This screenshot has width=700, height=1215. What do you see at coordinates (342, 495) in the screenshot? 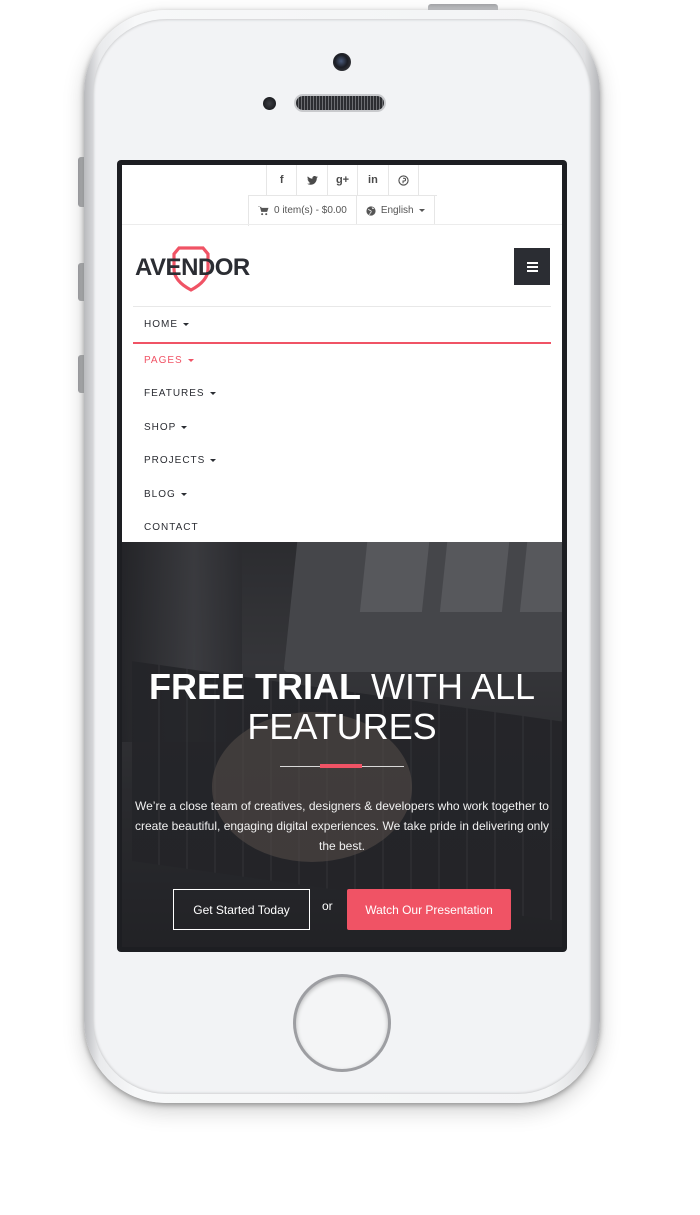
I see `nav-item-blog: BLOG` at bounding box center [342, 495].